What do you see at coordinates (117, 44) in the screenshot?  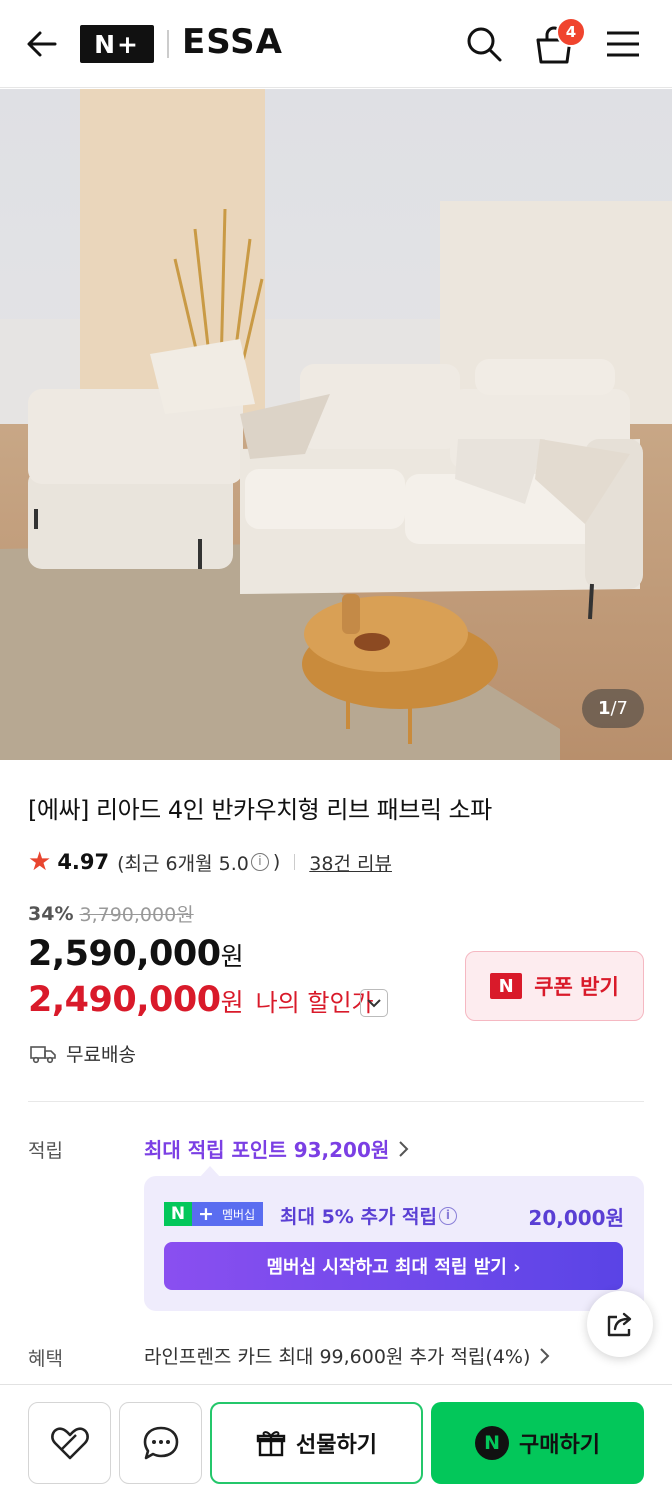 I see `nplus-logo: N+` at bounding box center [117, 44].